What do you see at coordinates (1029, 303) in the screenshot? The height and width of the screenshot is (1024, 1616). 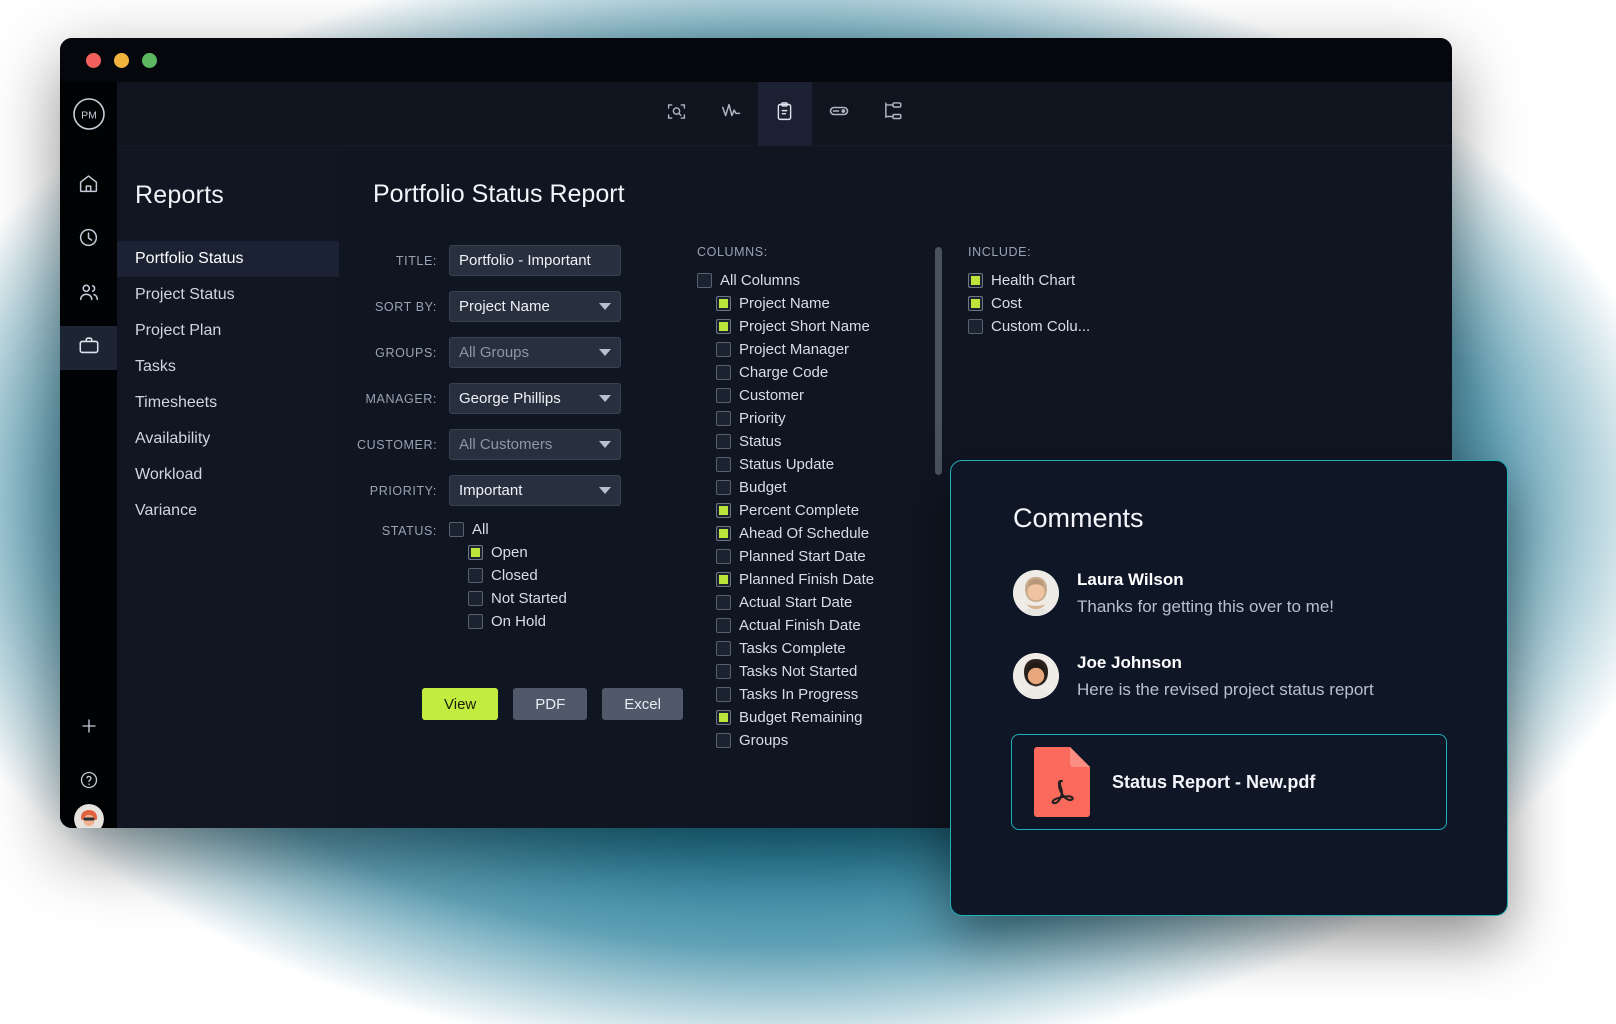 I see `include-checkbox-cost: Cost` at bounding box center [1029, 303].